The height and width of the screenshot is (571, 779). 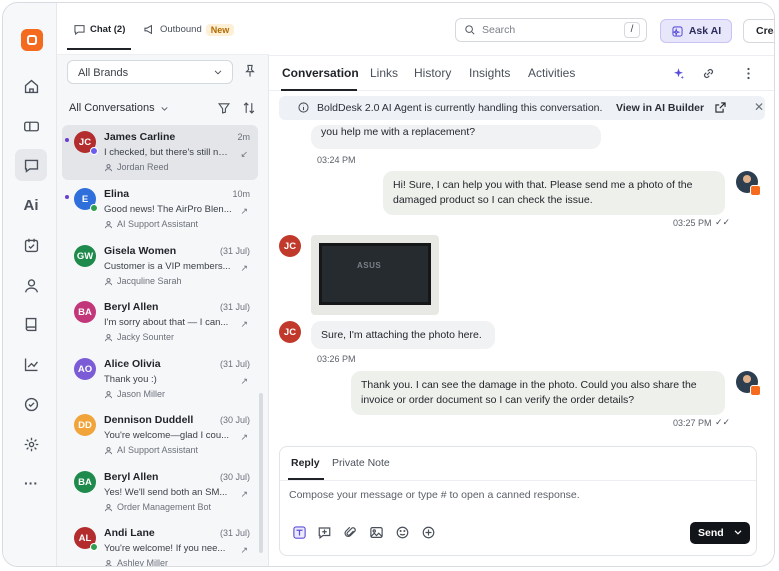 I want to click on chart-icon, so click(x=31, y=364).